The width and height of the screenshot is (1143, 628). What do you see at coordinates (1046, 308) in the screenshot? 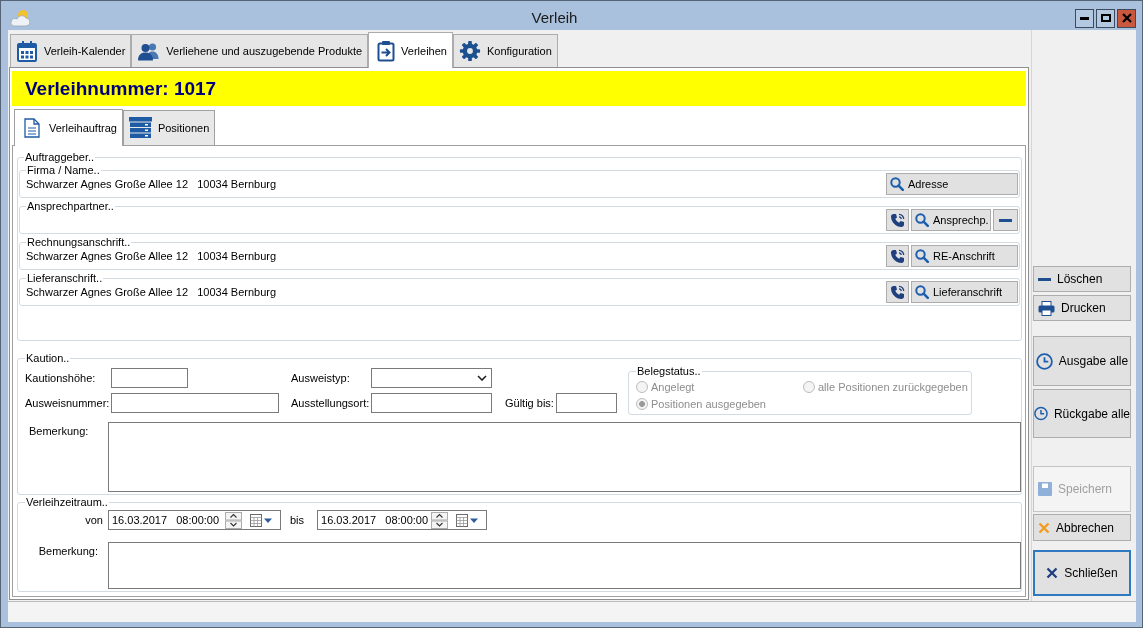
I see `printer-icon` at bounding box center [1046, 308].